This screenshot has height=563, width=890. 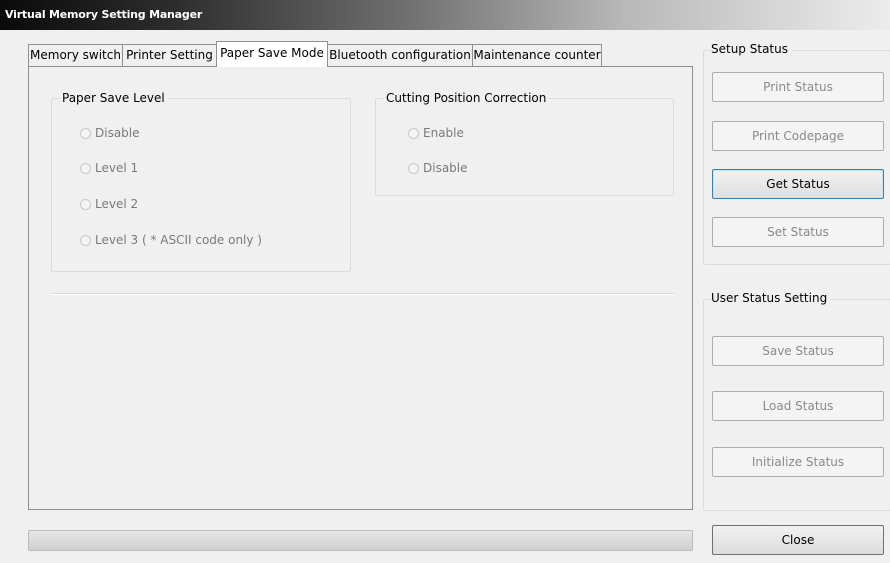 I want to click on radio-label: Level 2, so click(x=117, y=204).